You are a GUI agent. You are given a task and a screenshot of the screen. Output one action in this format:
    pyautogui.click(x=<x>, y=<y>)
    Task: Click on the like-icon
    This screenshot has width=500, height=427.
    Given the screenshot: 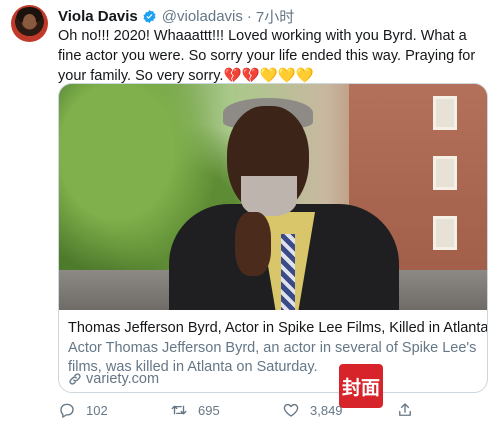 What is the action you would take?
    pyautogui.click(x=291, y=410)
    